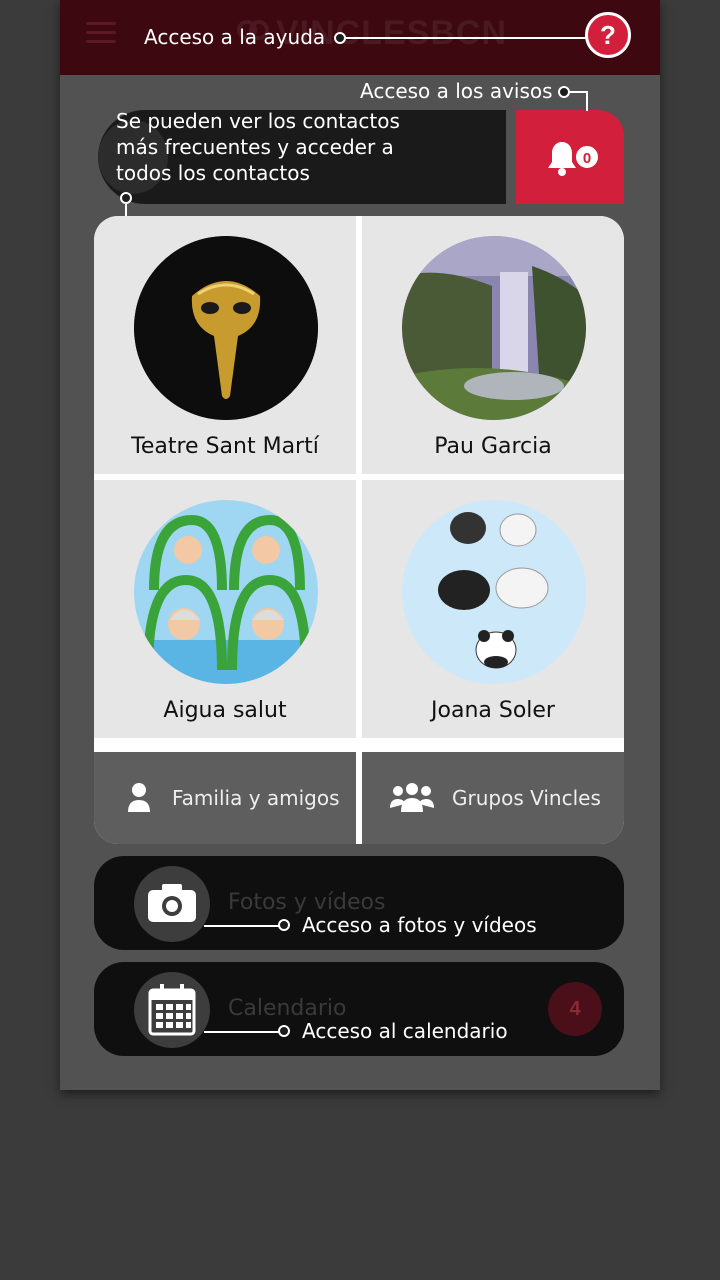 The image size is (720, 1280). I want to click on groups-button: Grupos Vincles, so click(493, 798).